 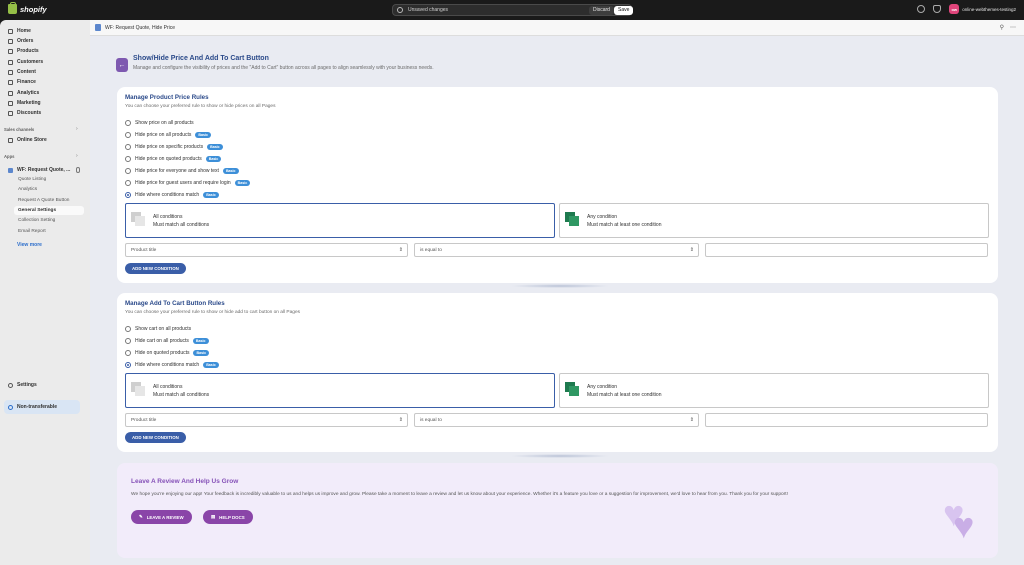 I want to click on price-option-hide-conditions: Hide where conditions match Basic, so click(x=172, y=195).